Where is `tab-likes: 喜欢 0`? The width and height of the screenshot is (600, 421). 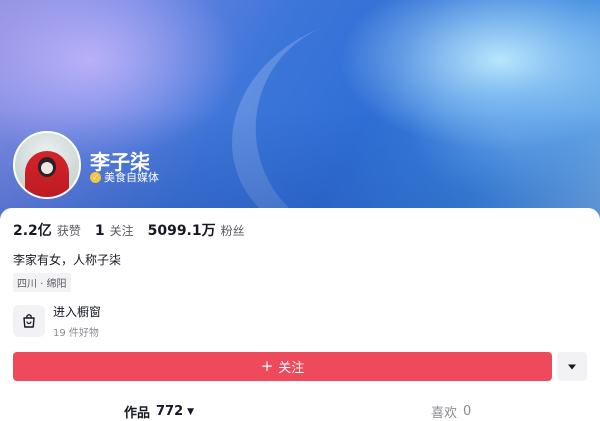 tab-likes: 喜欢 0 is located at coordinates (451, 411).